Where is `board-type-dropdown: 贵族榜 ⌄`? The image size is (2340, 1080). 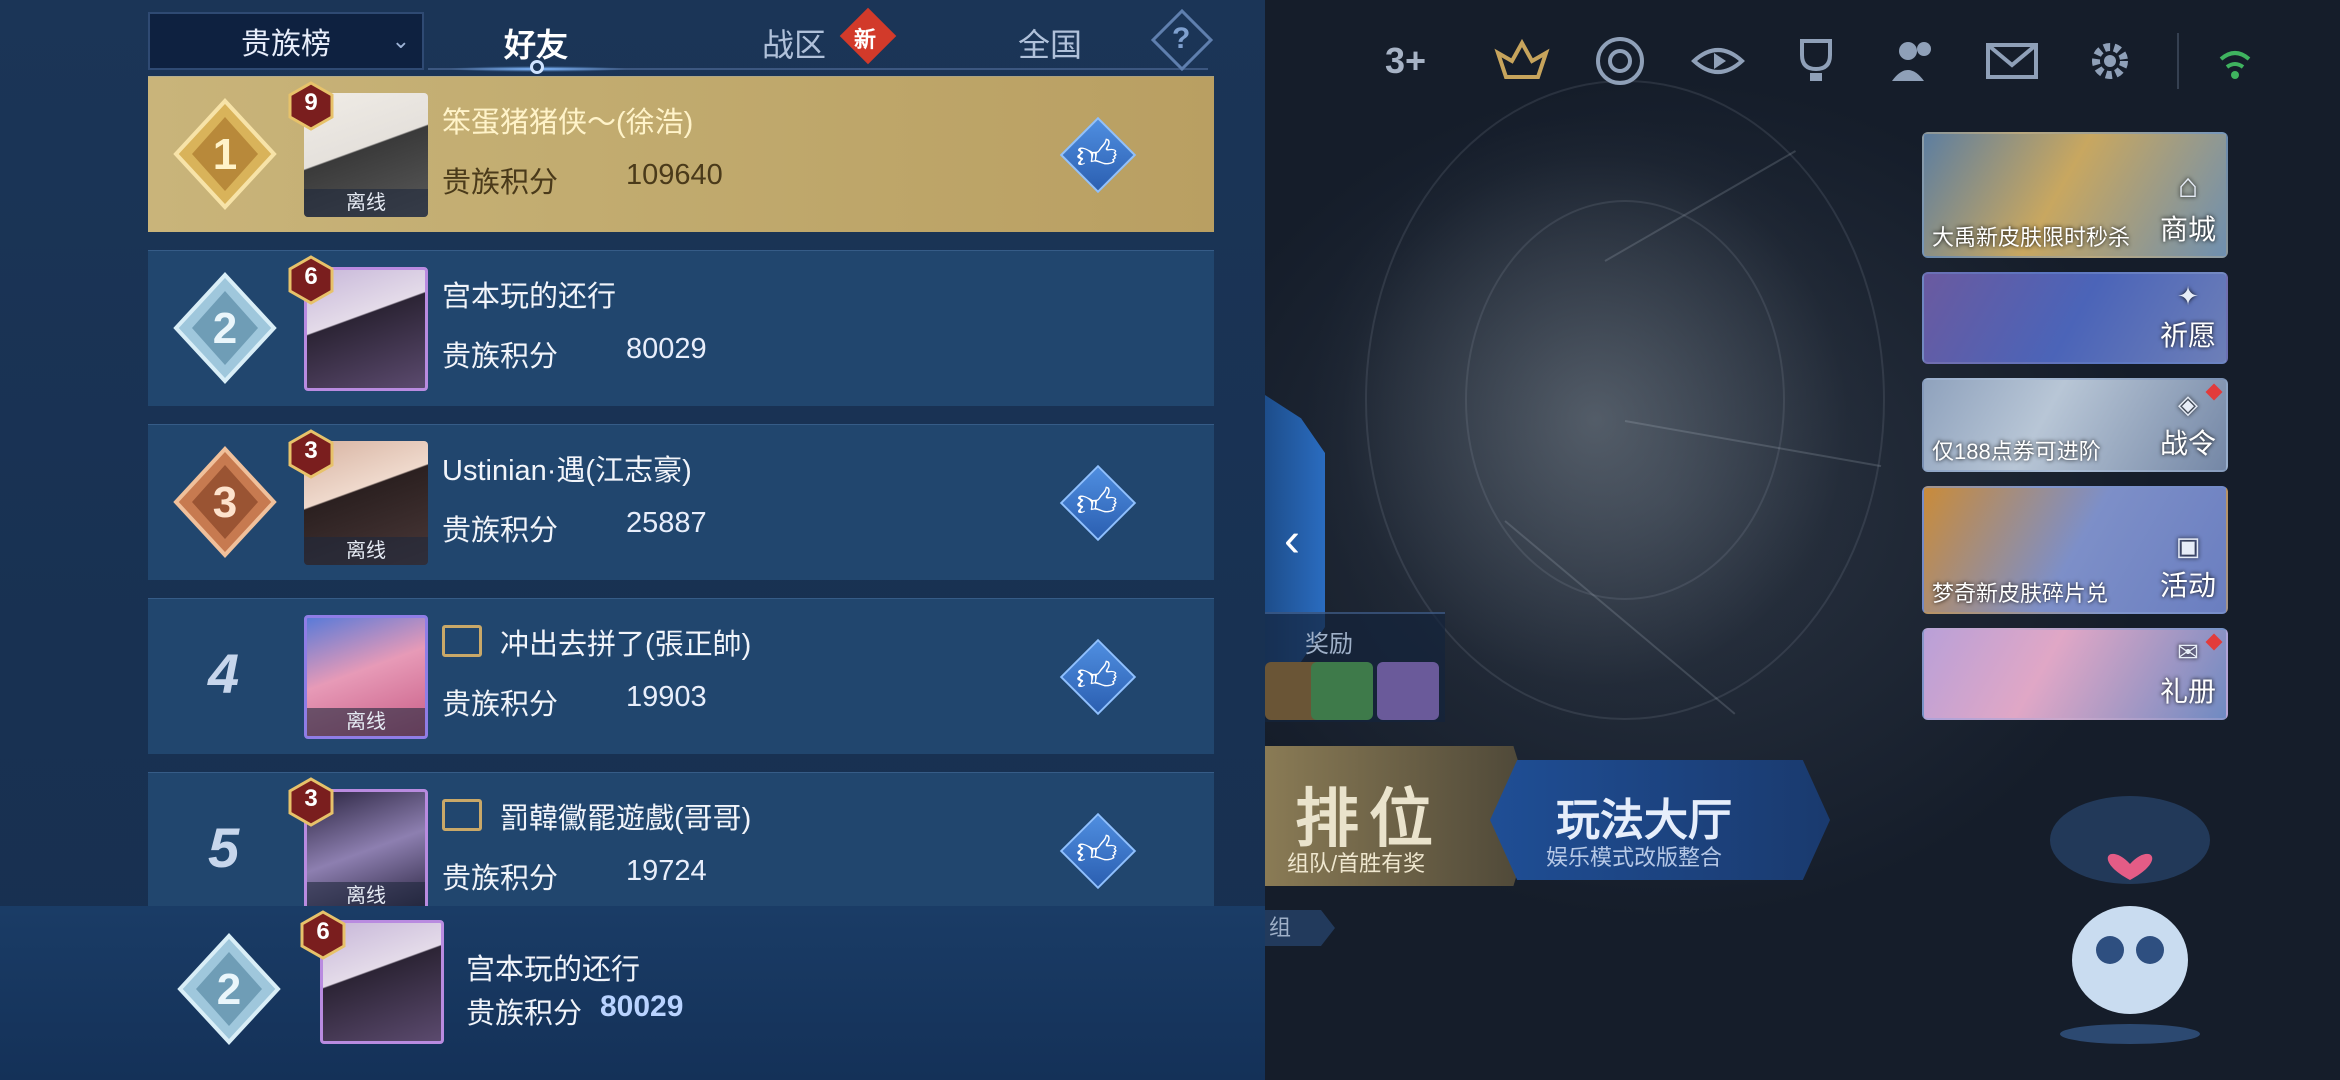
board-type-dropdown: 贵族榜 ⌄ is located at coordinates (286, 41).